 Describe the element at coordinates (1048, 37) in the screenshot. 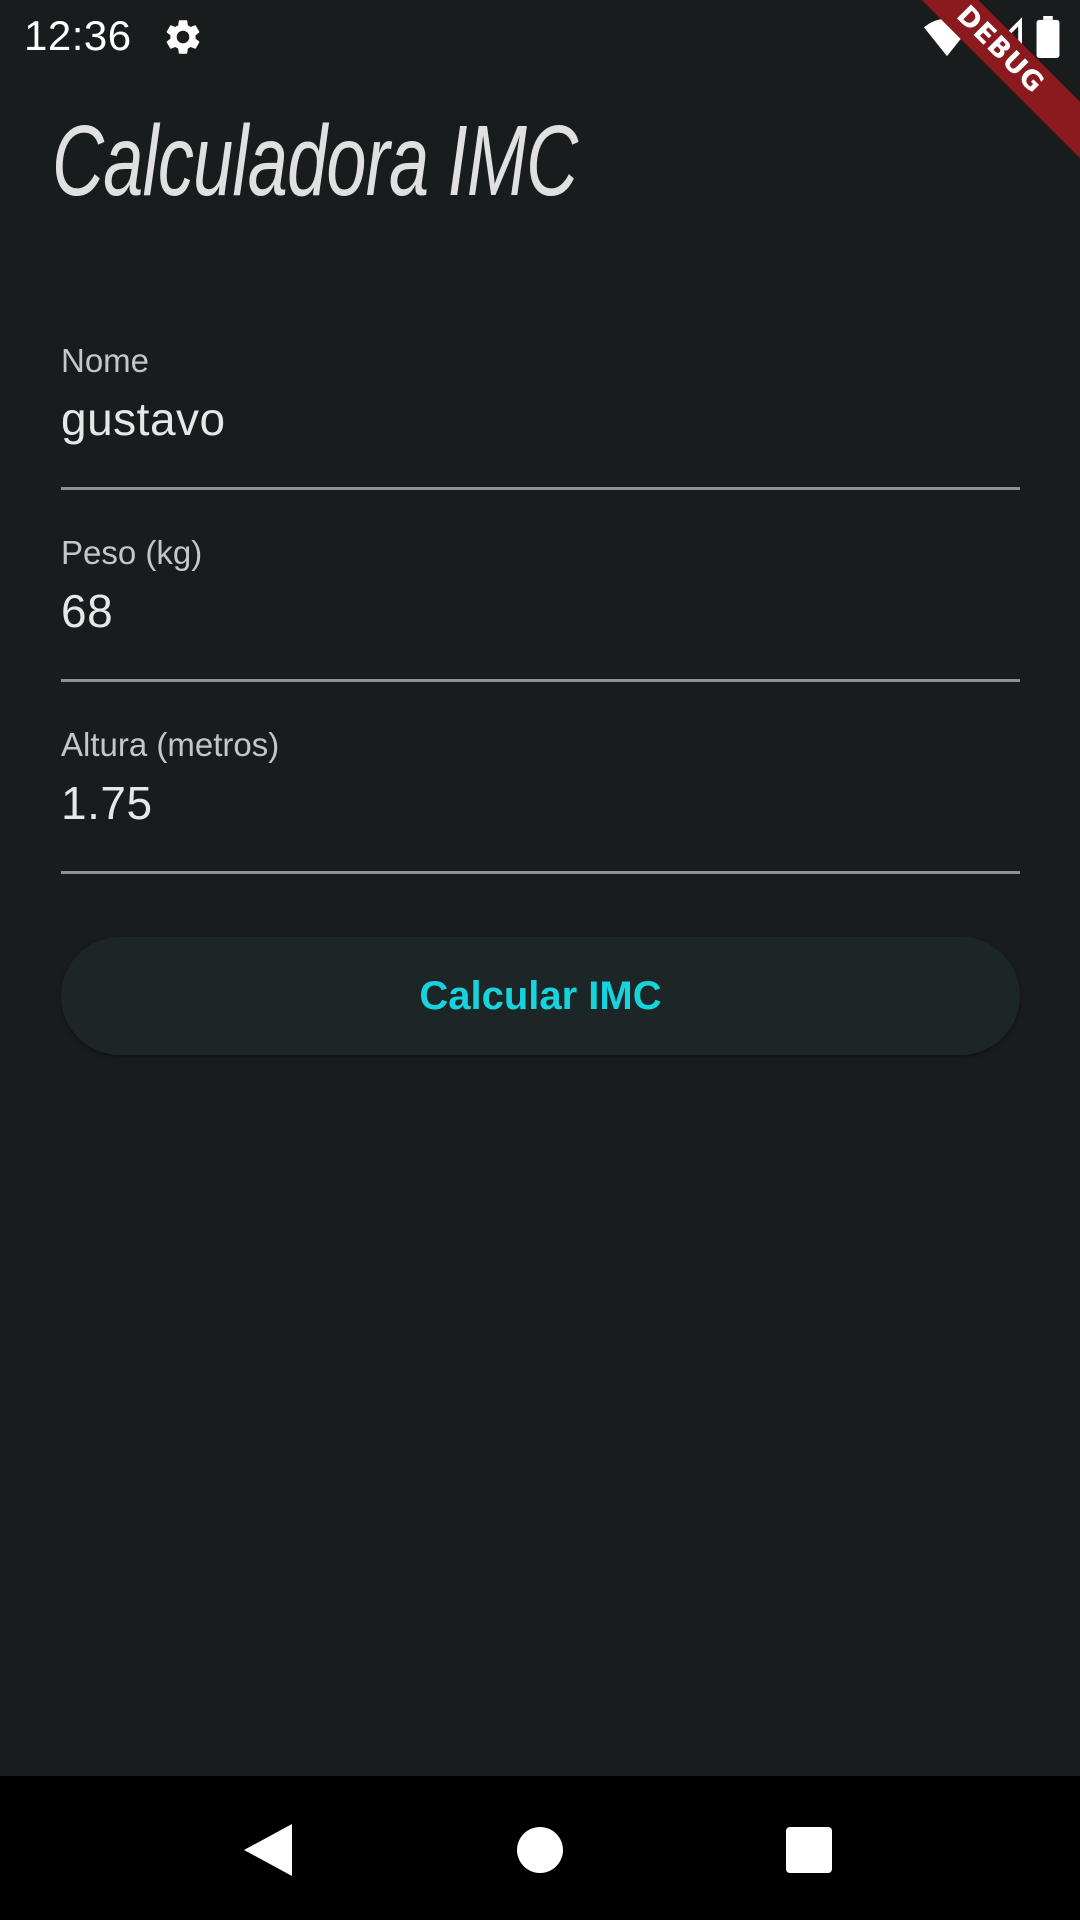

I see `battery-icon` at that location.